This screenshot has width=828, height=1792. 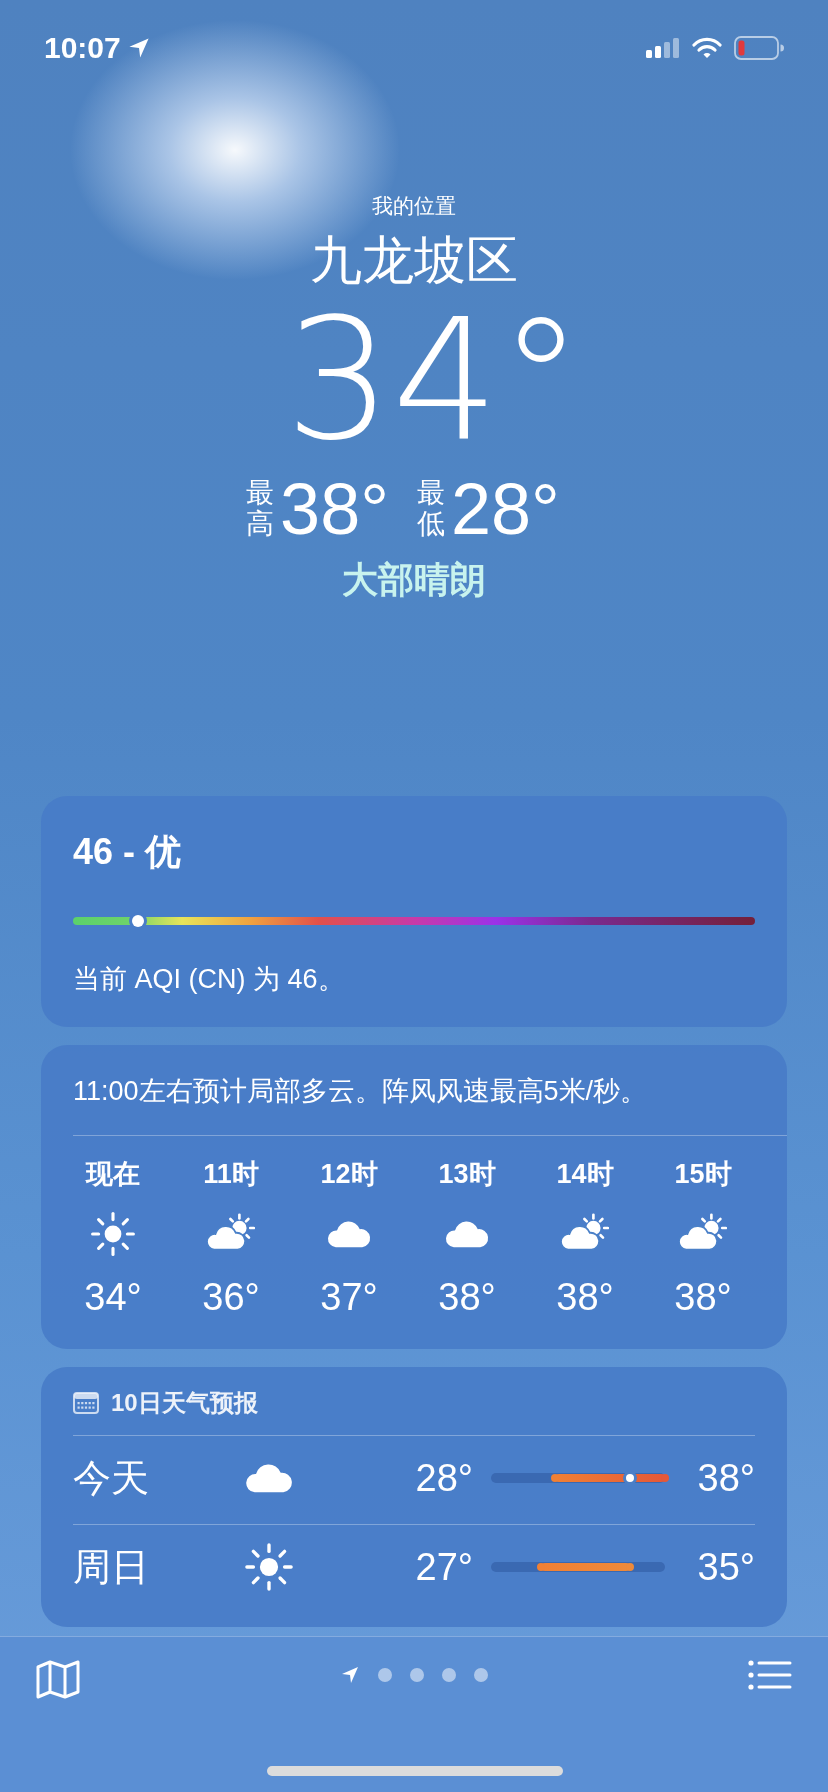 I want to click on status-time: 10:07, so click(x=82, y=48).